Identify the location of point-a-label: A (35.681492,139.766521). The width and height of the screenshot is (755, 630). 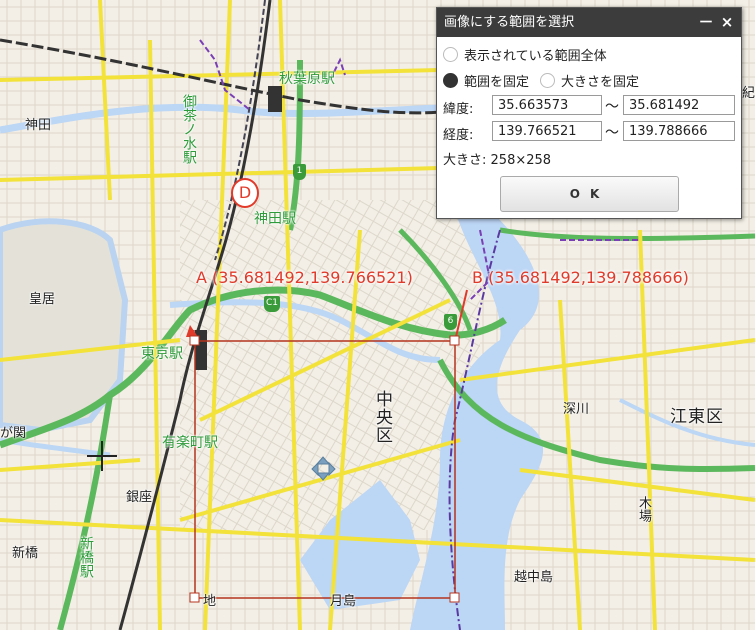
(304, 277).